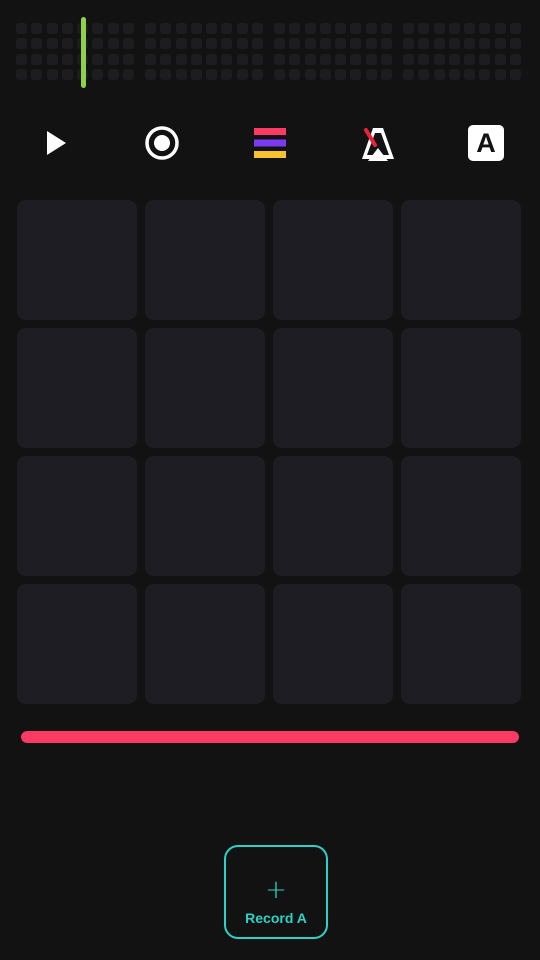 This screenshot has width=540, height=960. I want to click on bank-selector-button: A, so click(486, 143).